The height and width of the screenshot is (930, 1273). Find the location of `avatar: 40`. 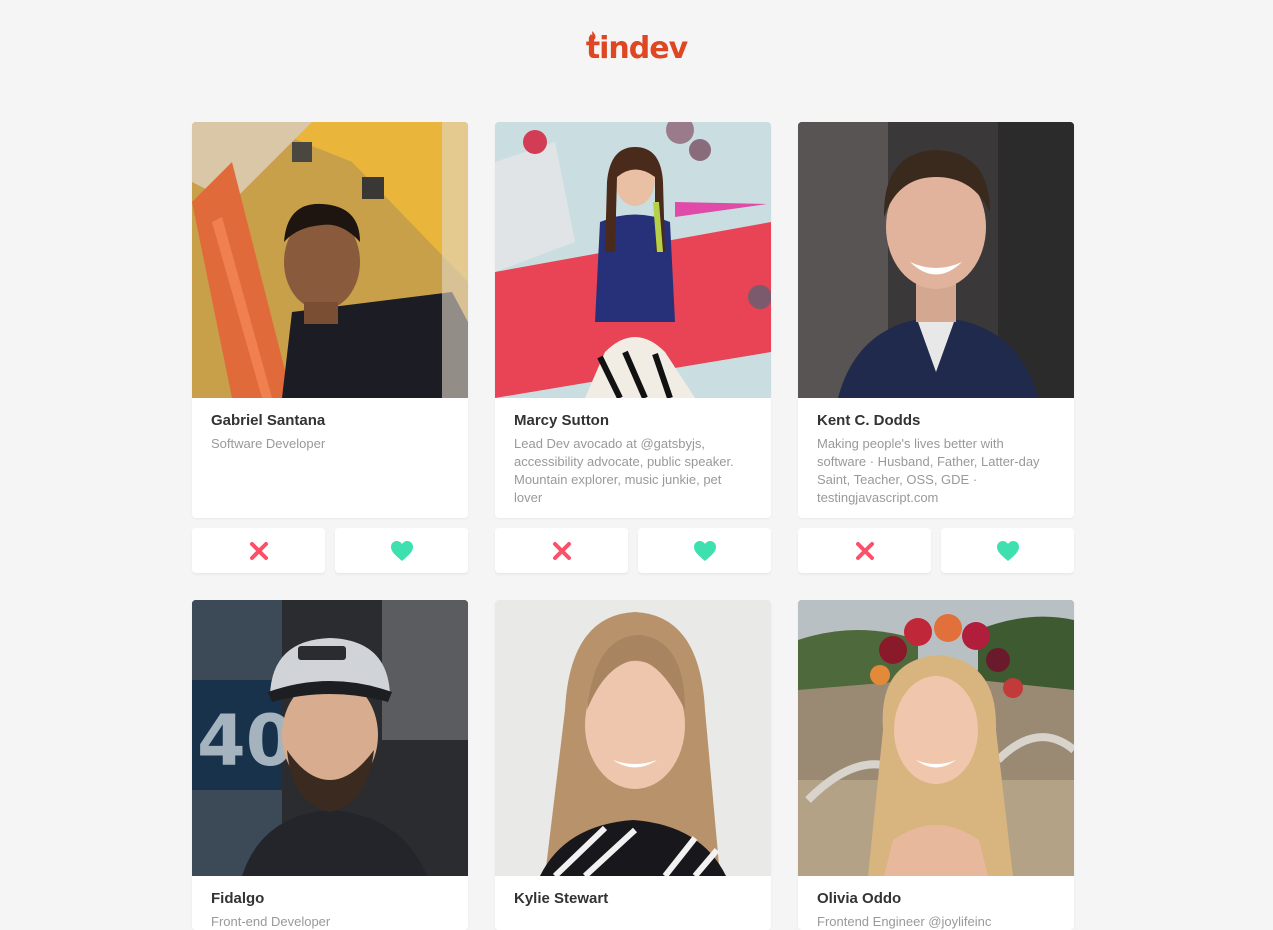

avatar: 40 is located at coordinates (330, 738).